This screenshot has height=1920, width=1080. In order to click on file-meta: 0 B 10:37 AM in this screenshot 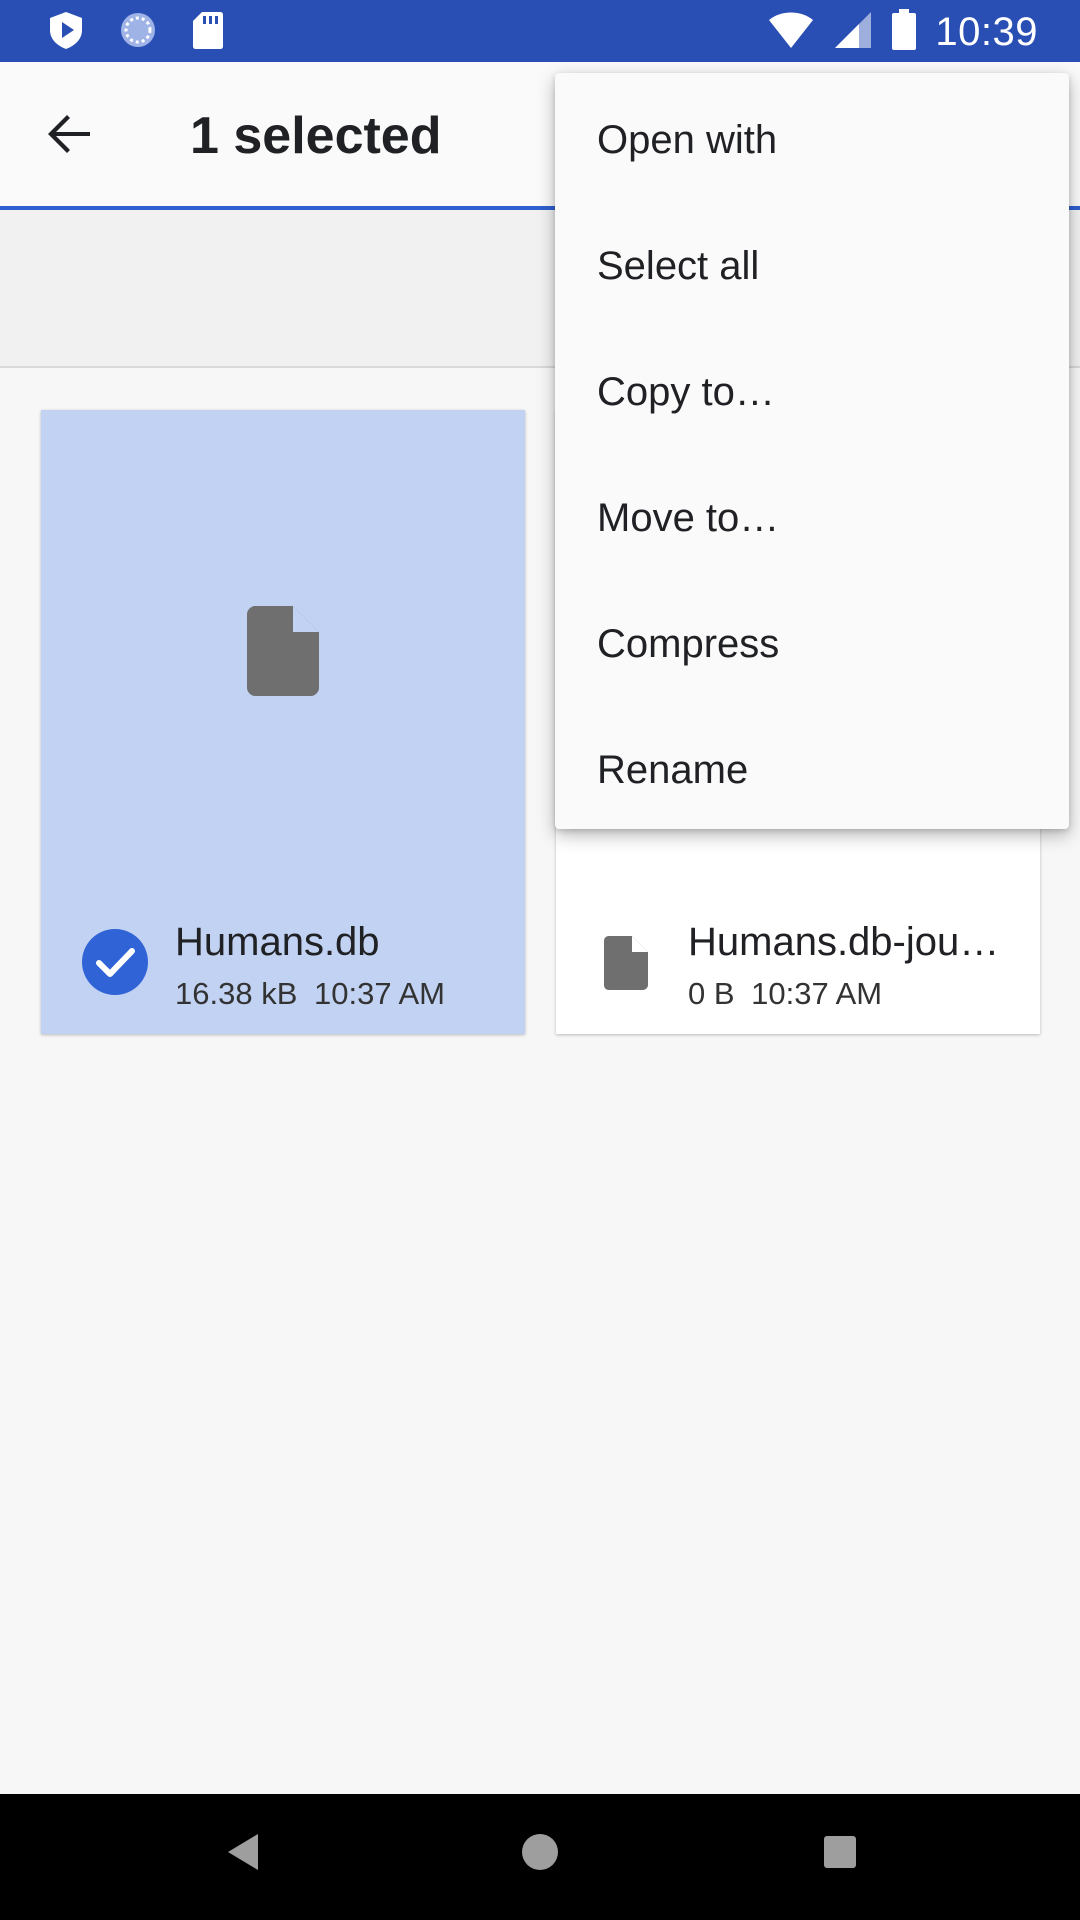, I will do `click(785, 994)`.